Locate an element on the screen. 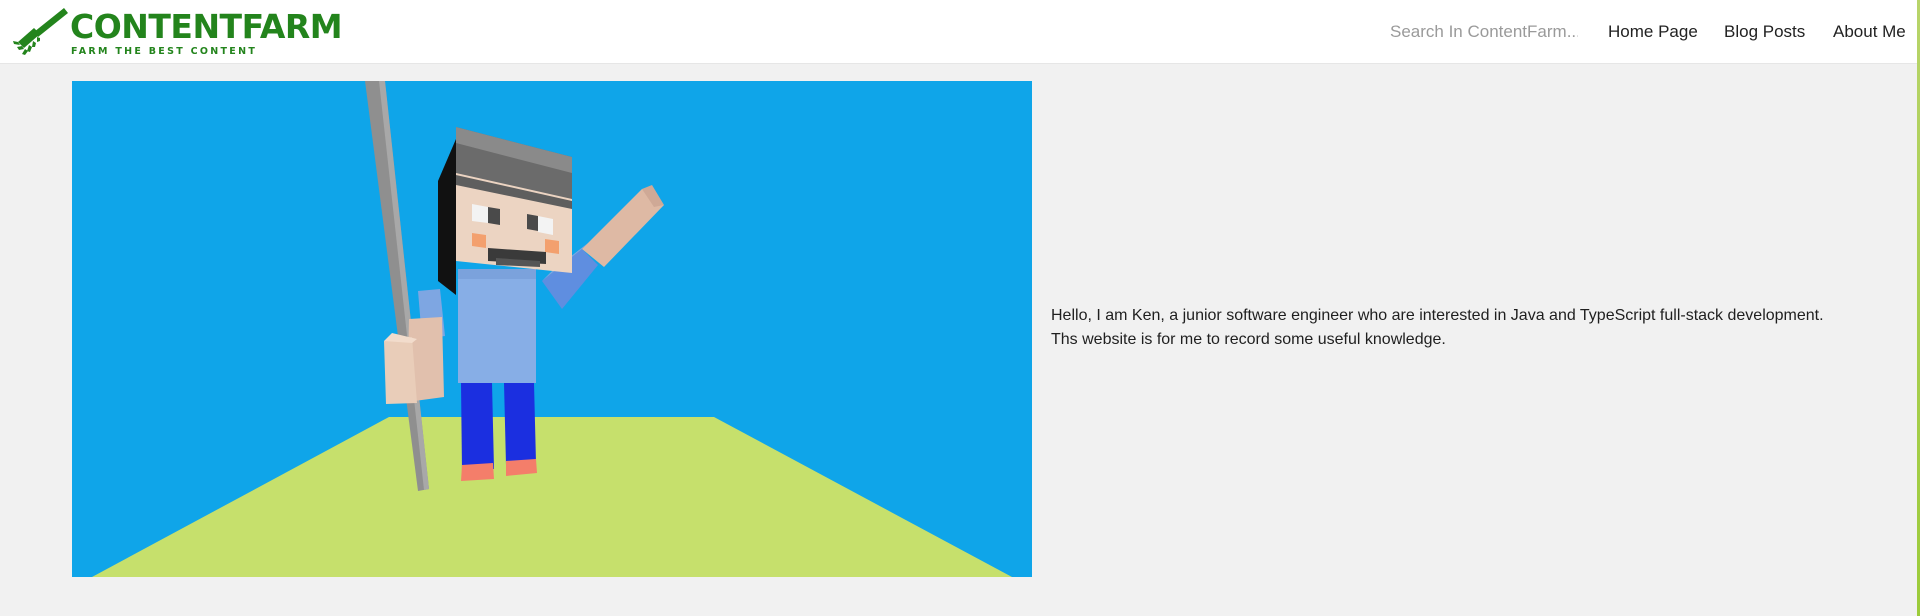  rake-icon is located at coordinates (40, 31).